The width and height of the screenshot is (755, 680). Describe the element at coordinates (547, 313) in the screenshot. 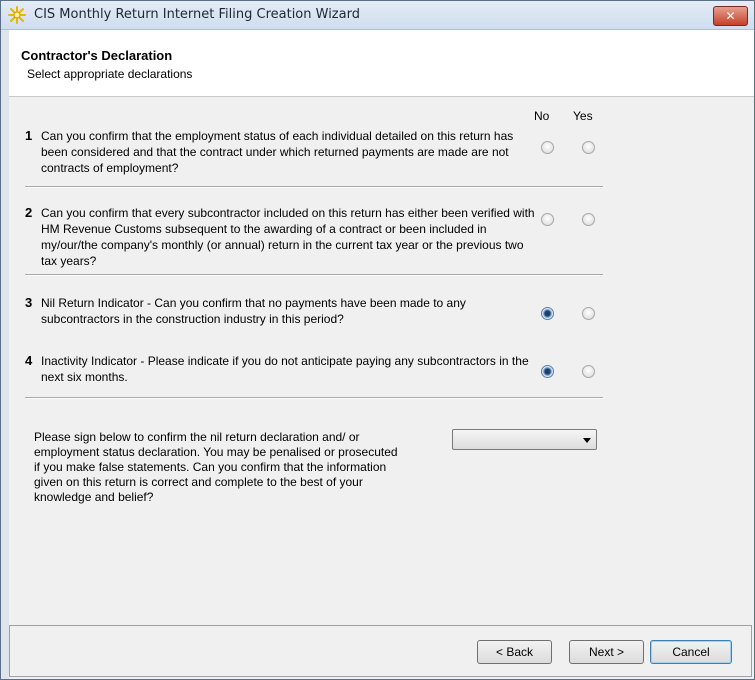

I see `question-3-no-radio` at that location.